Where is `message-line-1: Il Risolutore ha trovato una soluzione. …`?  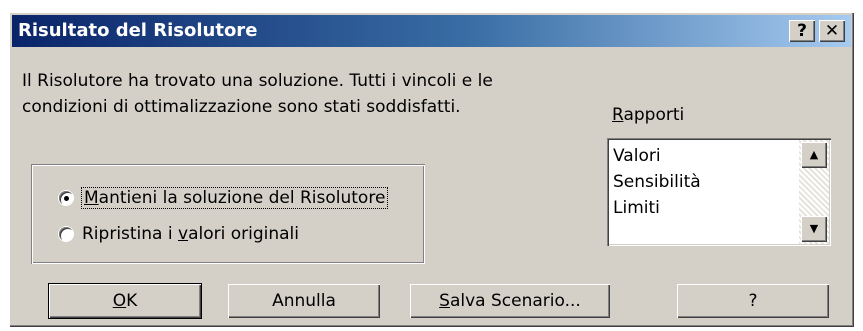 message-line-1: Il Risolutore ha trovato una soluzione. … is located at coordinates (257, 81).